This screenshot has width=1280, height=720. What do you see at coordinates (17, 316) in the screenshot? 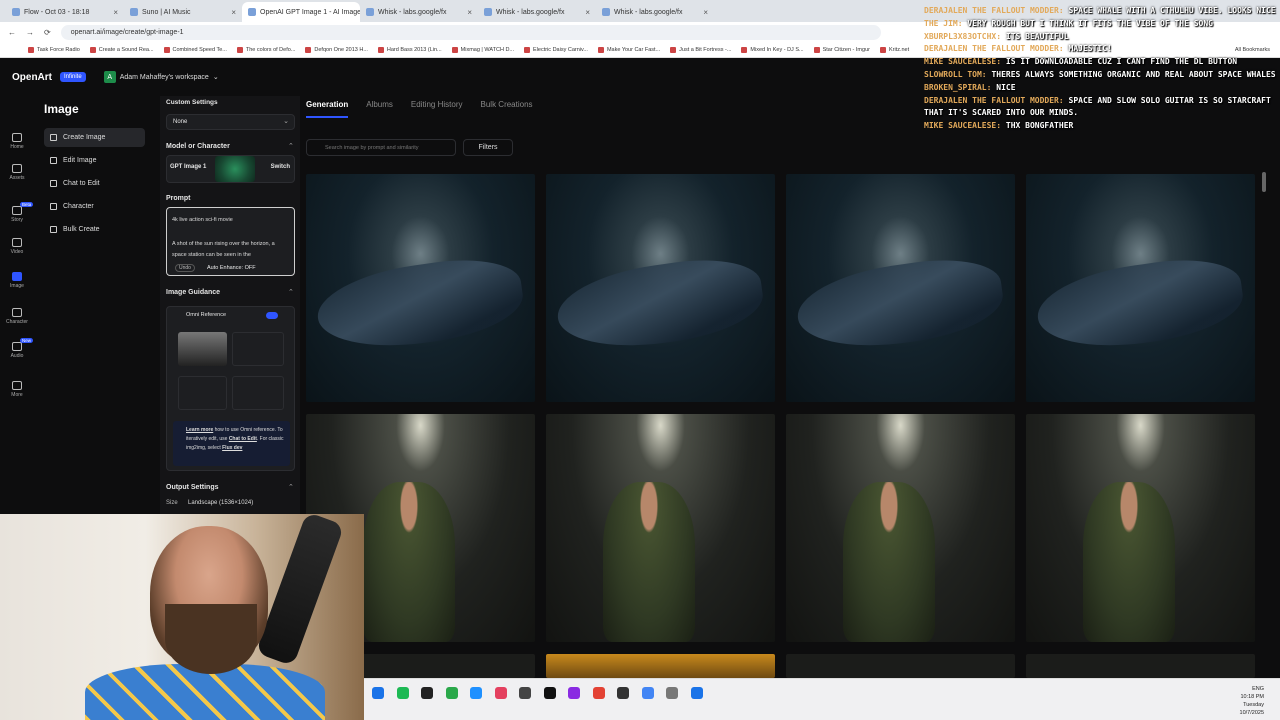
I see `rail-item-character: Character` at bounding box center [17, 316].